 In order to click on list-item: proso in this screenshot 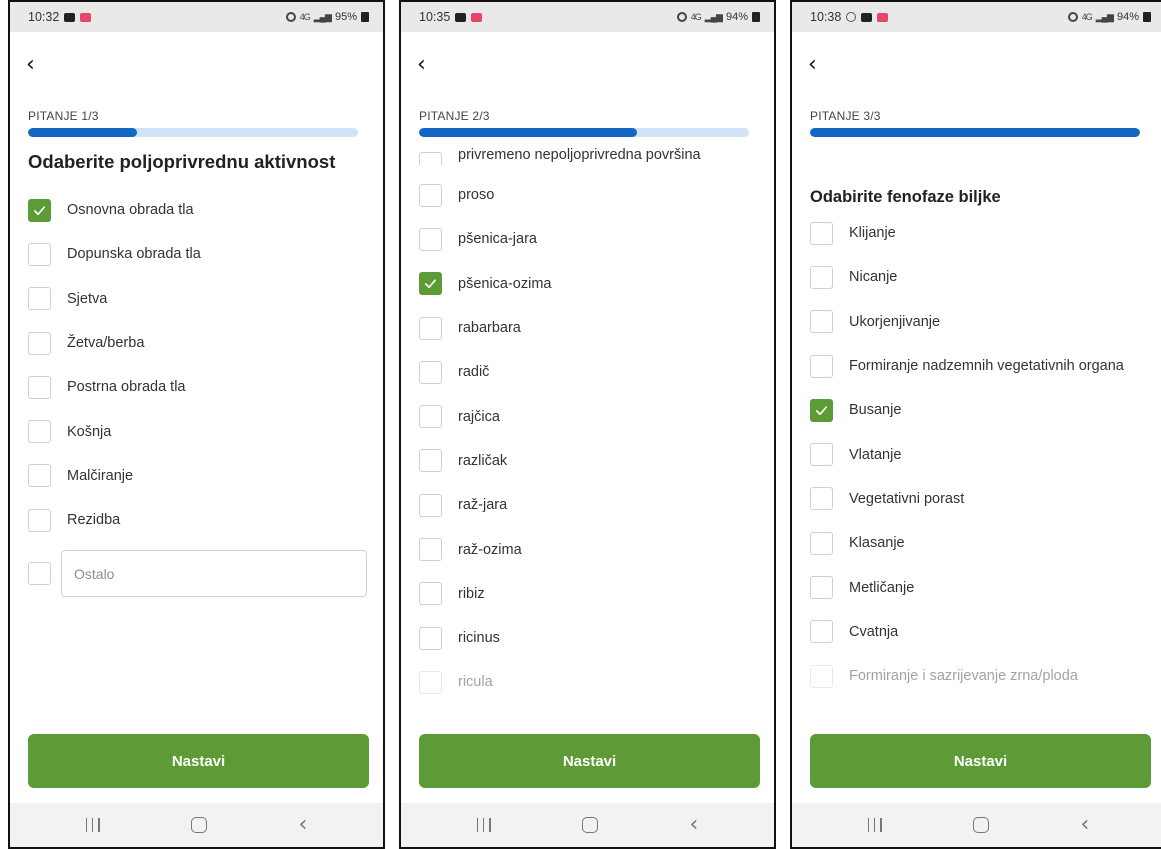, I will do `click(593, 195)`.